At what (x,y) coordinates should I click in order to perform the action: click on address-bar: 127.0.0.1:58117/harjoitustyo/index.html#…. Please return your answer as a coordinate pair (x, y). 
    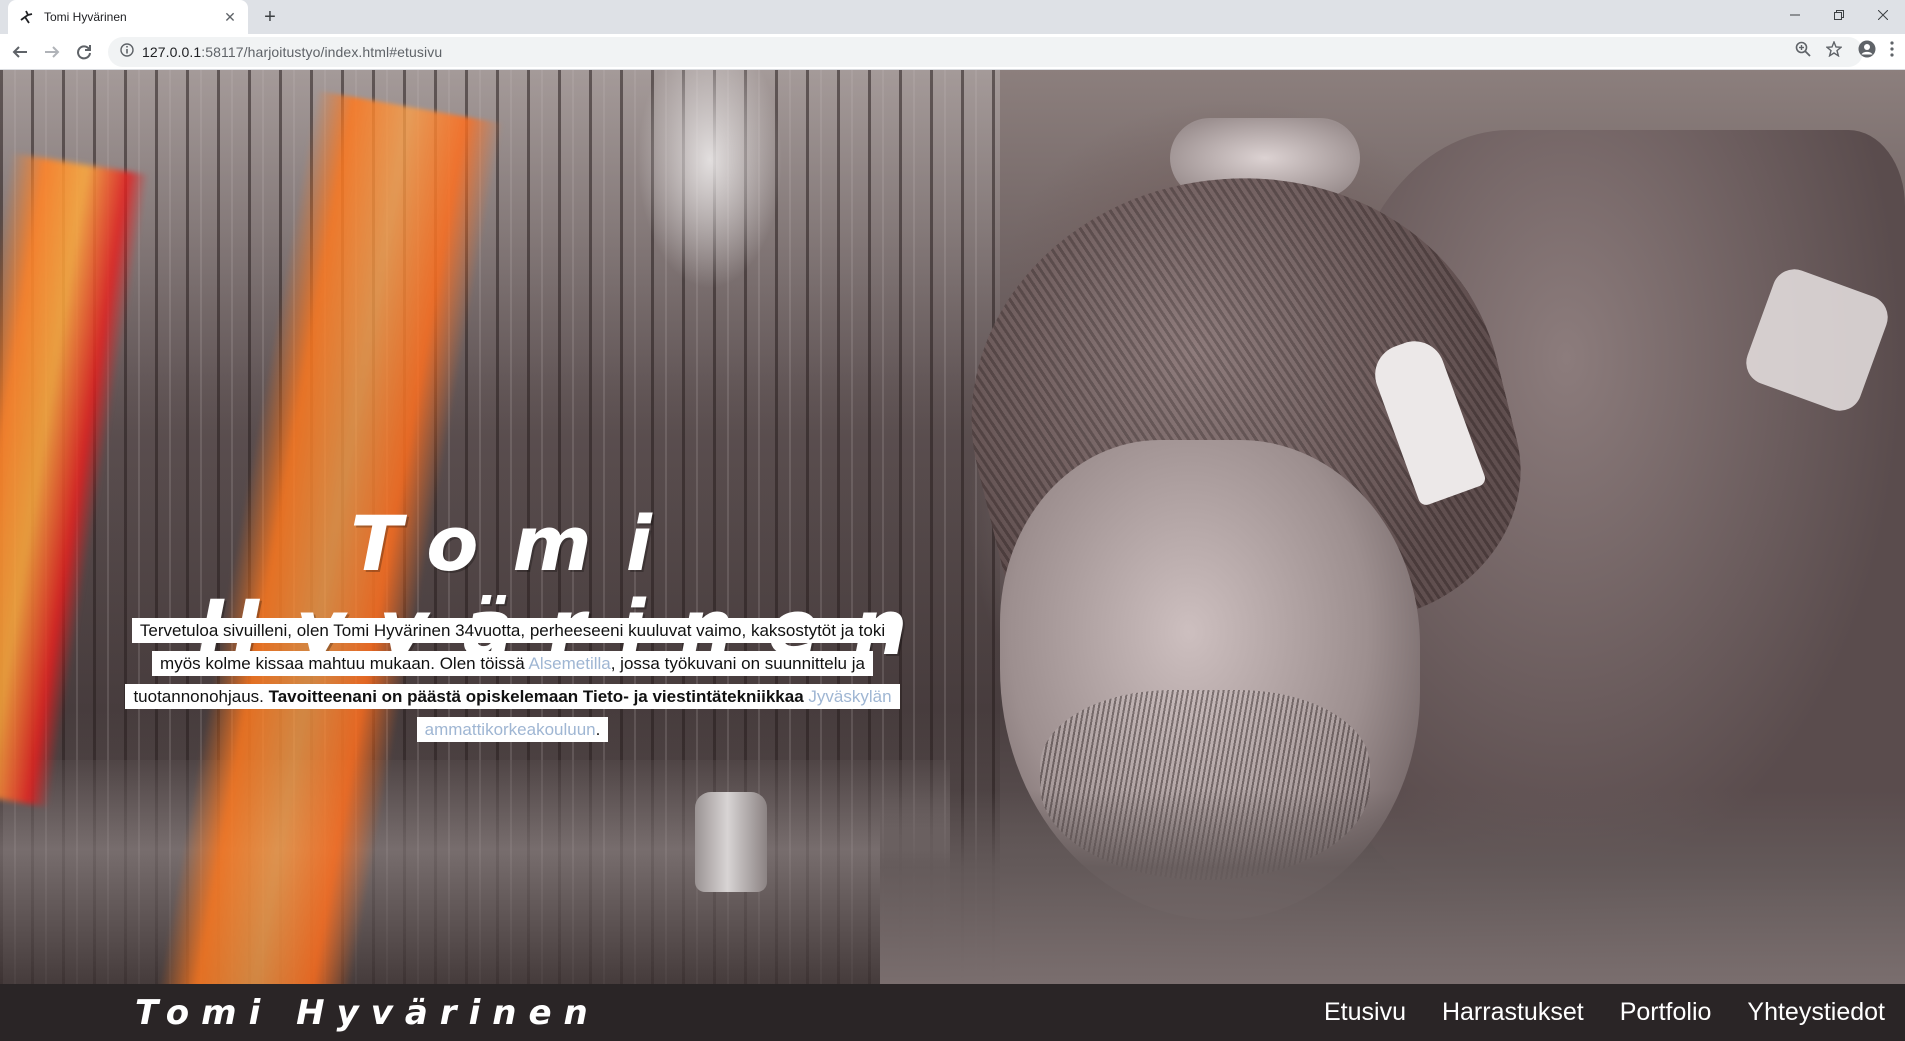
    Looking at the image, I should click on (985, 52).